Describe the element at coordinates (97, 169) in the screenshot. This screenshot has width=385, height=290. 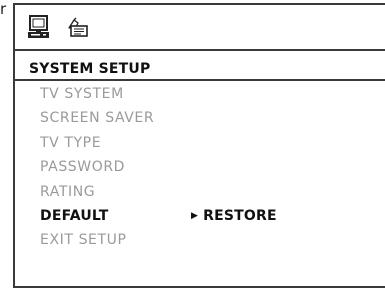
I see `menu-item-password: PASSWORD` at that location.